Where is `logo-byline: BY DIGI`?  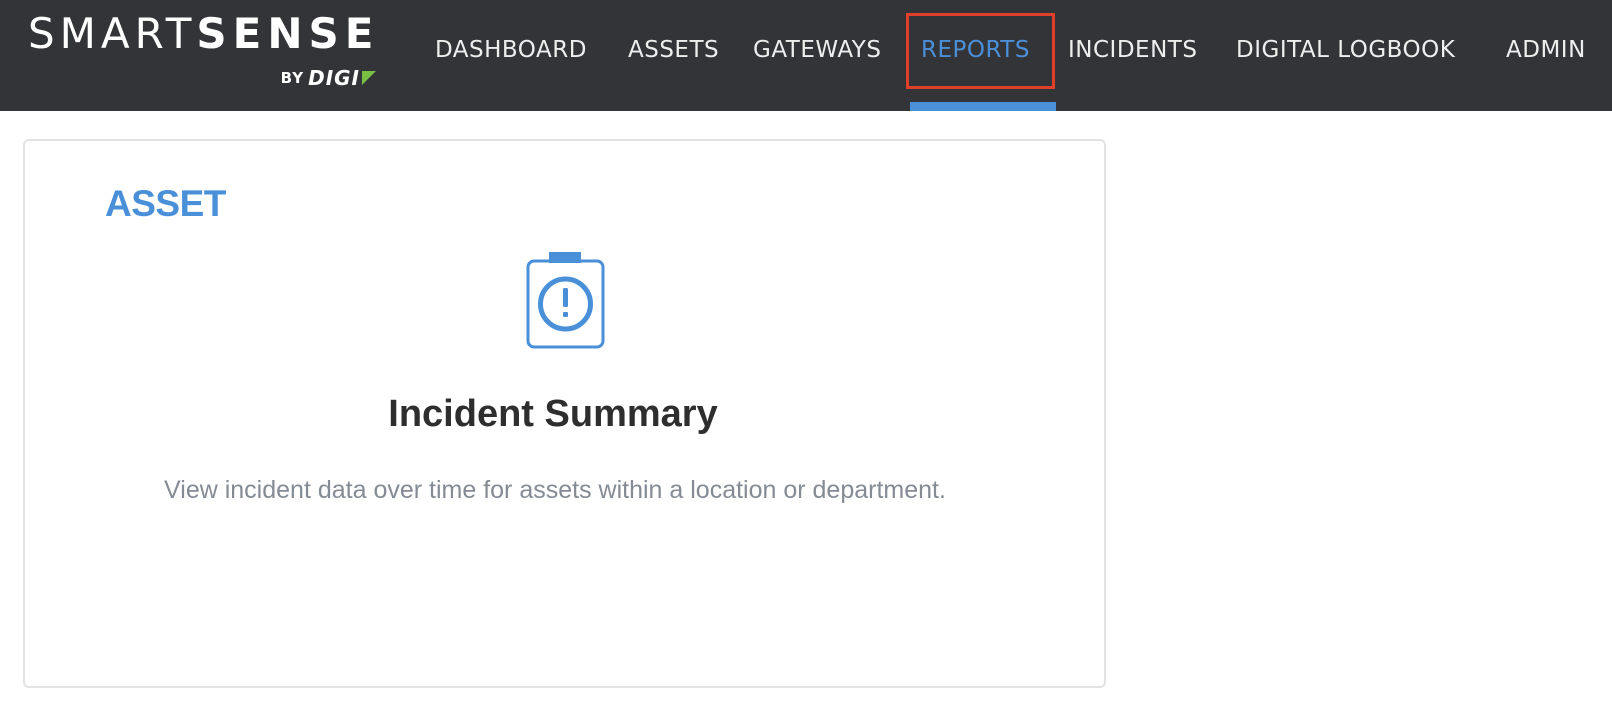 logo-byline: BY DIGI is located at coordinates (328, 78).